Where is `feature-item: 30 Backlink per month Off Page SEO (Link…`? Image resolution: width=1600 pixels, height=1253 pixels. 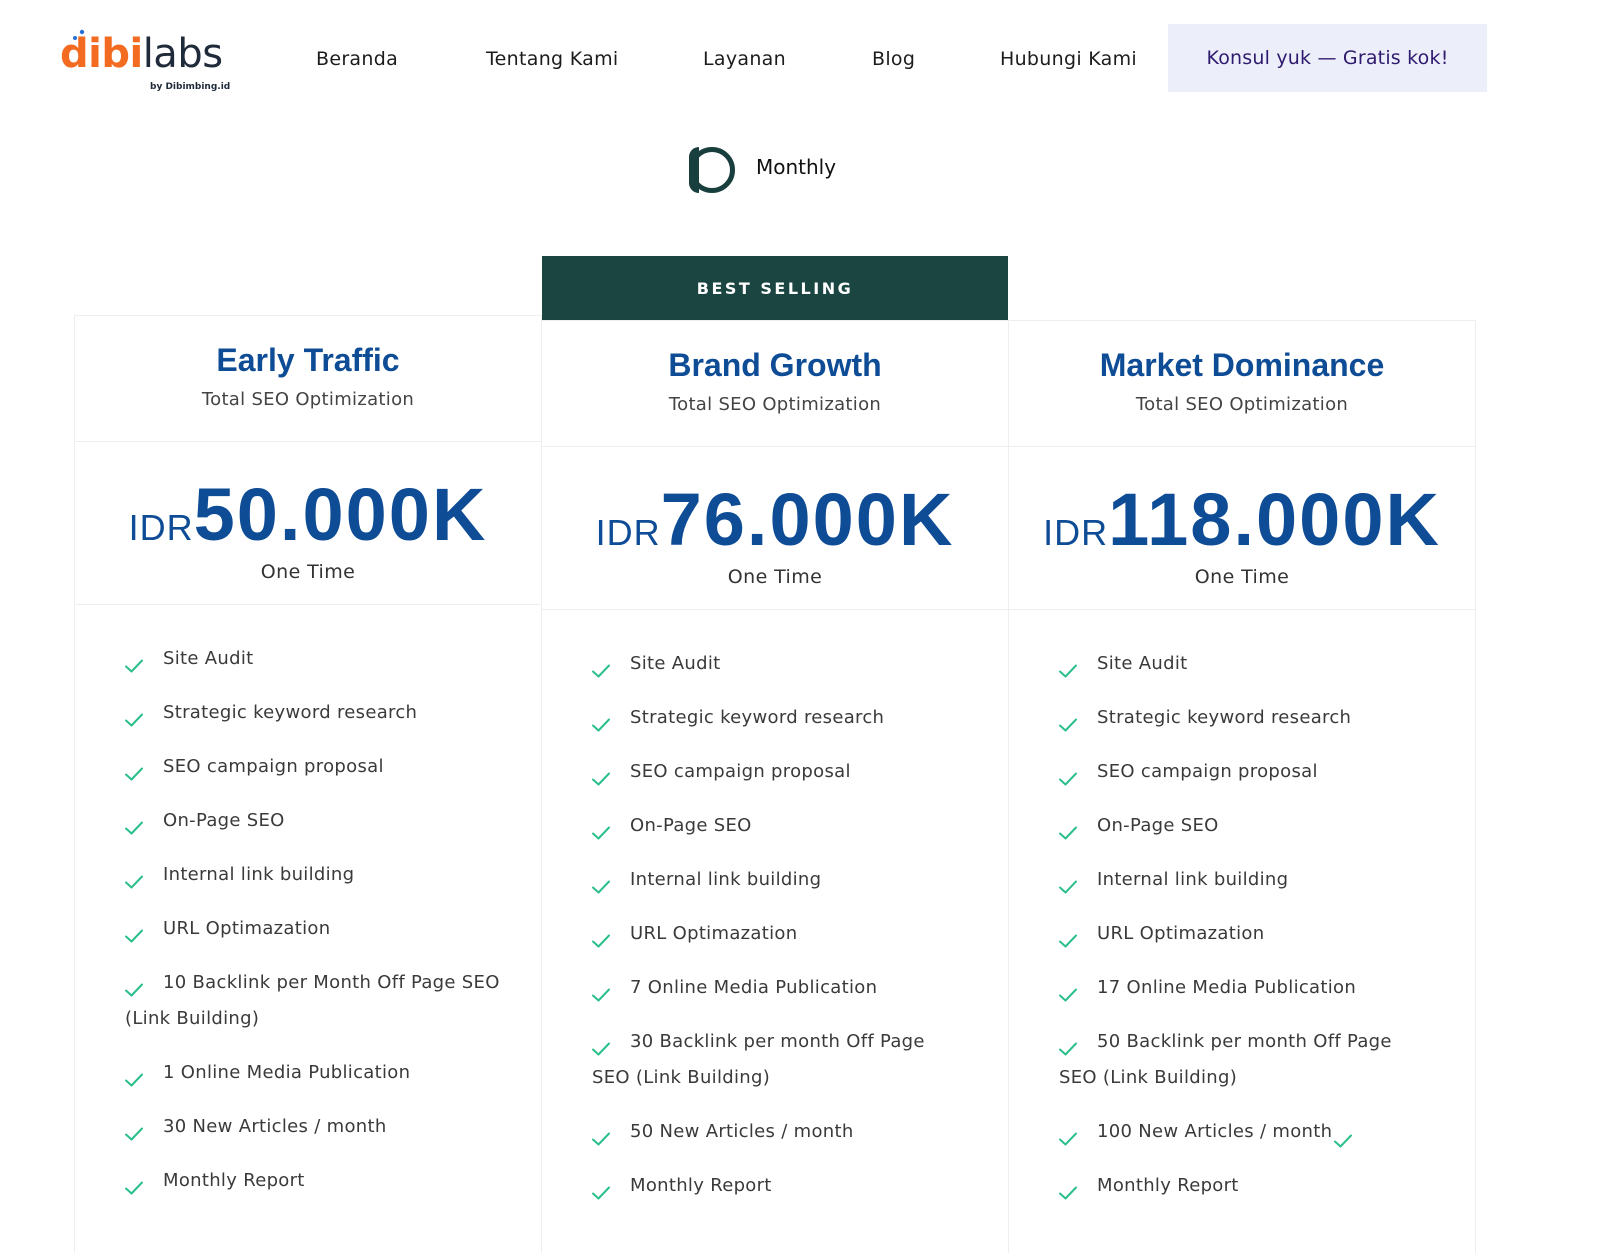 feature-item: 30 Backlink per month Off Page SEO (Link… is located at coordinates (780, 1060).